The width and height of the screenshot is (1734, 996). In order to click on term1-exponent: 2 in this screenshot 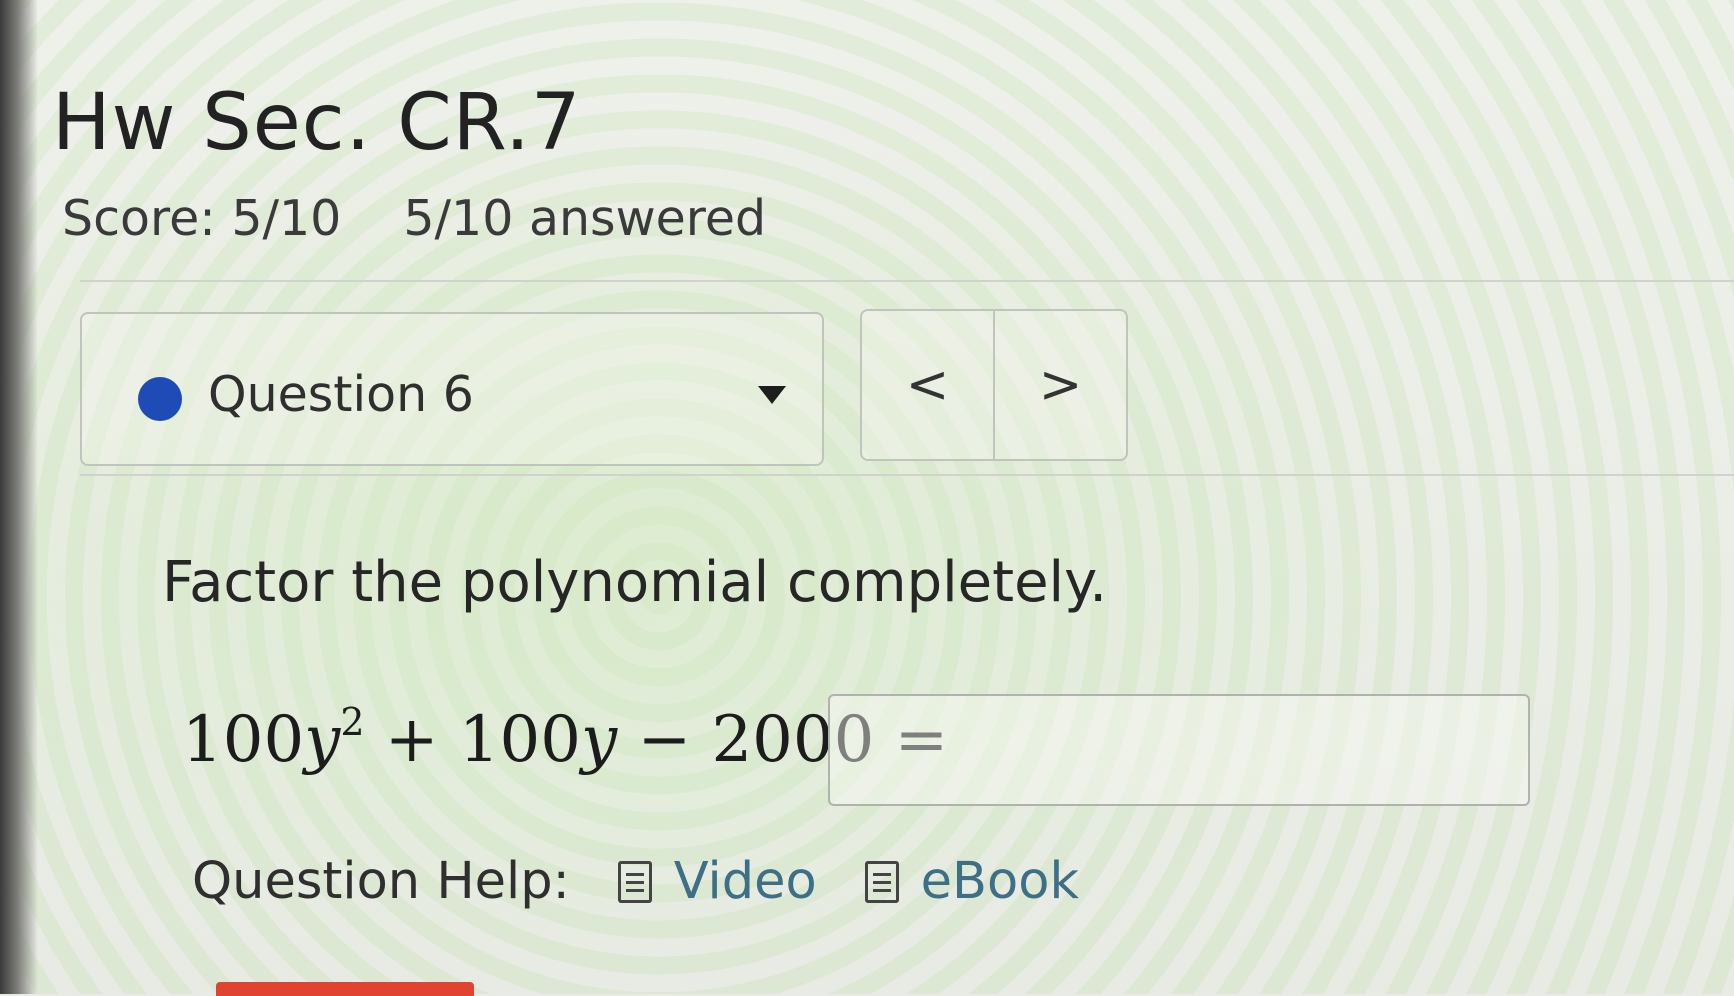, I will do `click(352, 722)`.